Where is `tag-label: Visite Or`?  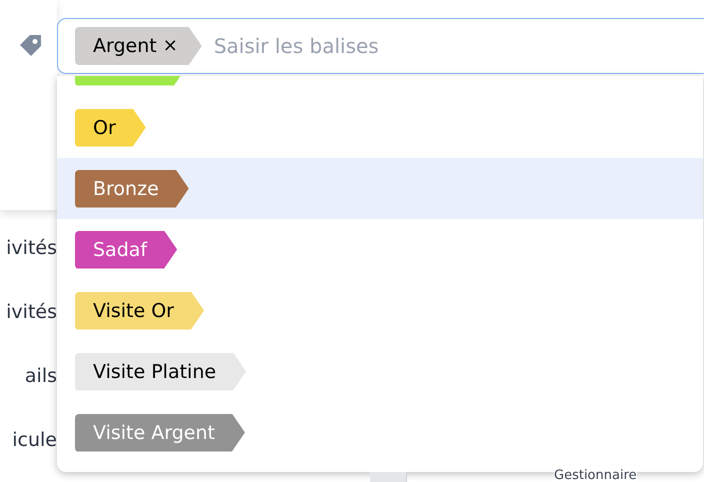
tag-label: Visite Or is located at coordinates (139, 311).